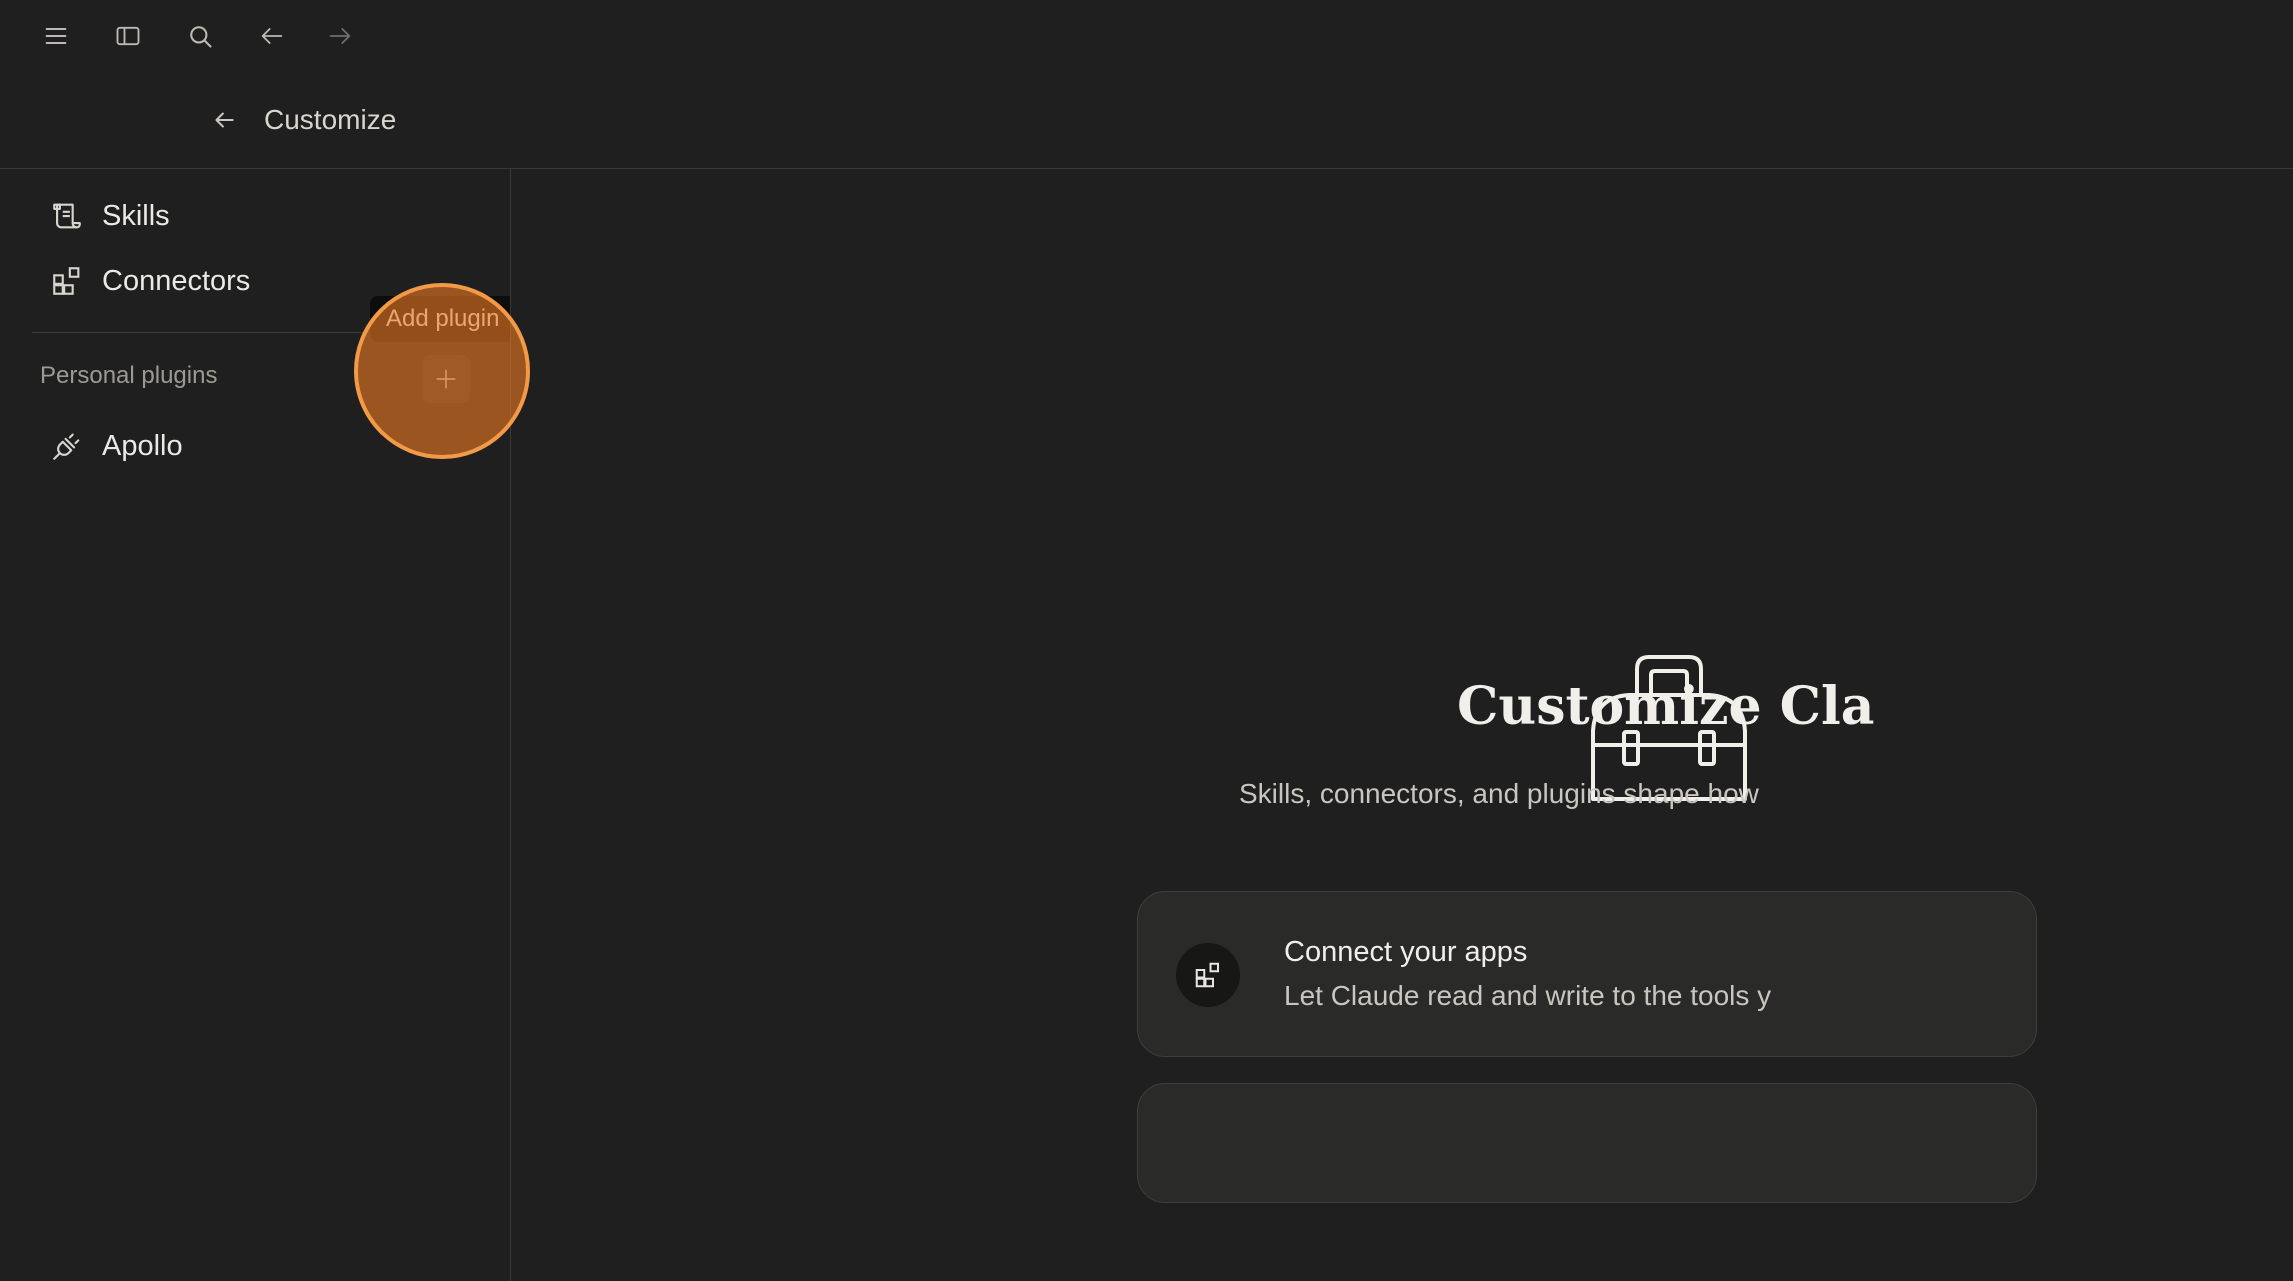 This screenshot has height=1281, width=2293. What do you see at coordinates (136, 215) in the screenshot?
I see `sidebar-item-label: Skills` at bounding box center [136, 215].